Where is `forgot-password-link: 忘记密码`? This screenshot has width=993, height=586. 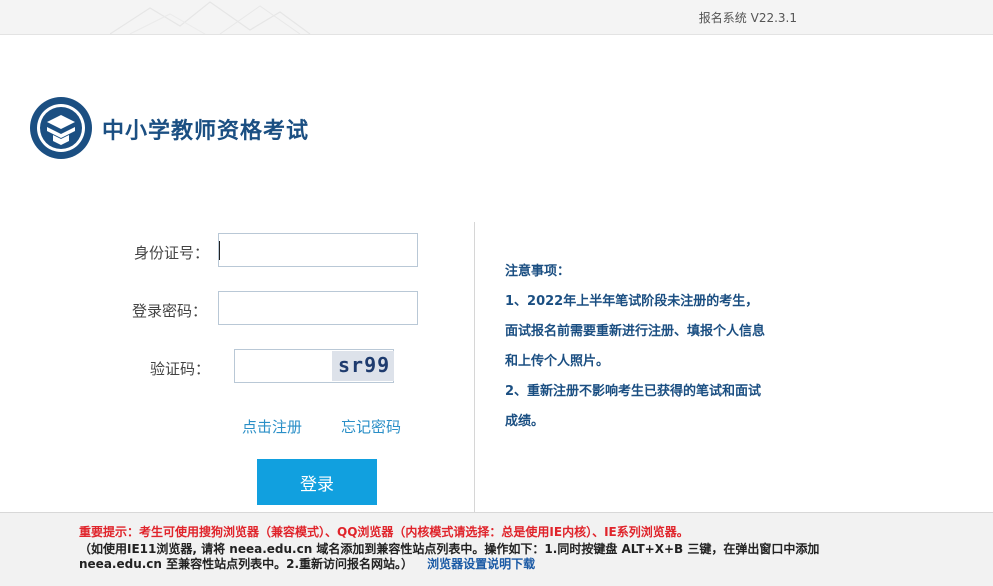
forgot-password-link: 忘记密码 is located at coordinates (371, 426).